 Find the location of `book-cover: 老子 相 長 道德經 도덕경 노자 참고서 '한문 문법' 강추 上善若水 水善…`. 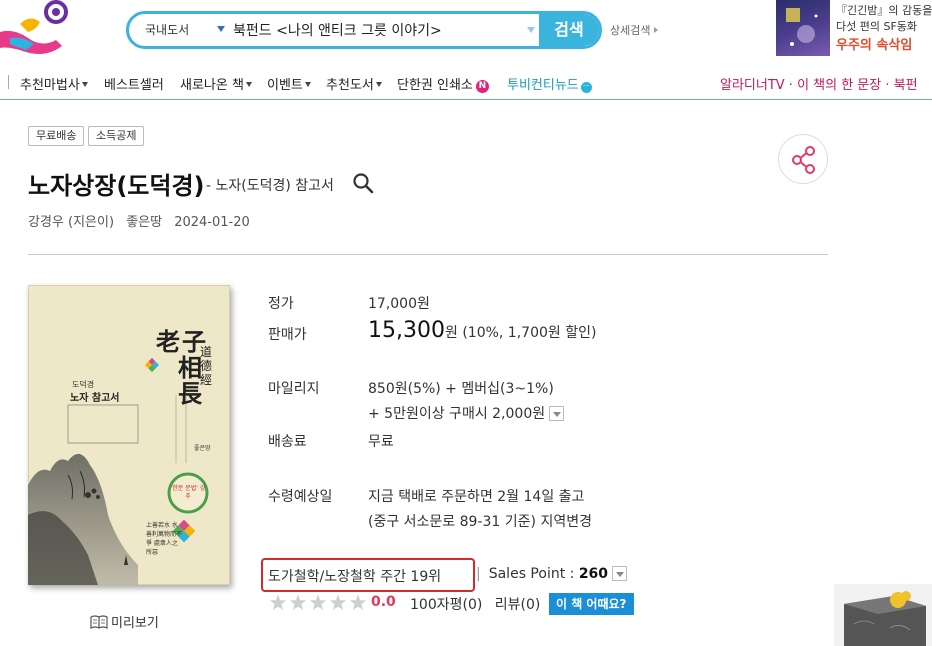

book-cover: 老子 相 長 道德經 도덕경 노자 참고서 '한문 문법' 강추 上善若水 水善… is located at coordinates (129, 435).